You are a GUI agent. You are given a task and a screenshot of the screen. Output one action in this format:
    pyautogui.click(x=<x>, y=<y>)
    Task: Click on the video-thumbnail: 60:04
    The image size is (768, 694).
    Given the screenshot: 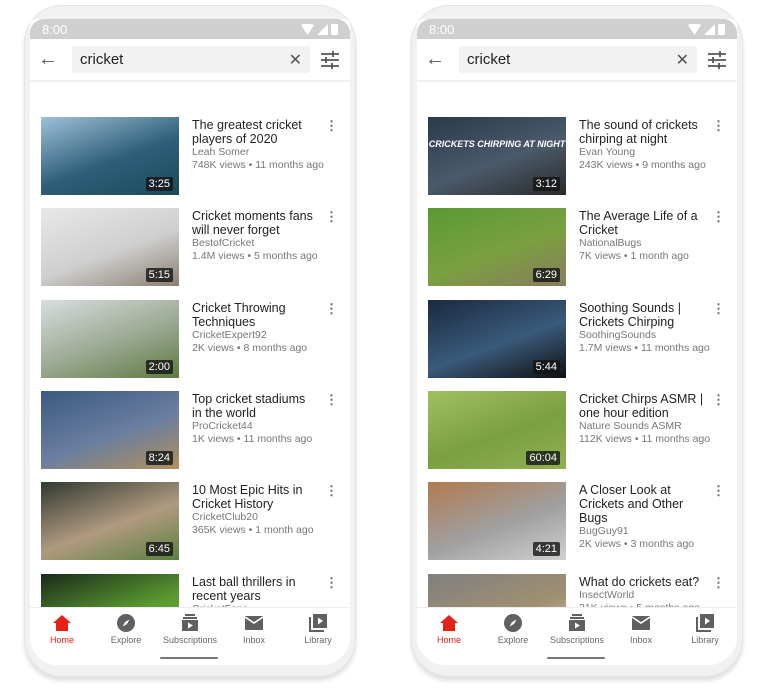 What is the action you would take?
    pyautogui.click(x=497, y=430)
    